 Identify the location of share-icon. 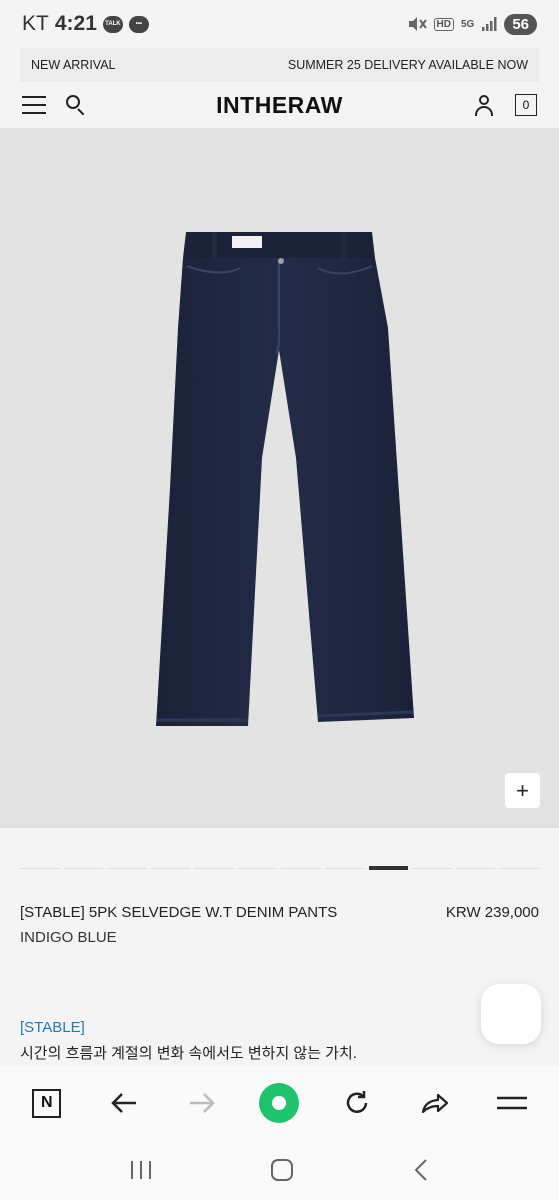
(434, 1103).